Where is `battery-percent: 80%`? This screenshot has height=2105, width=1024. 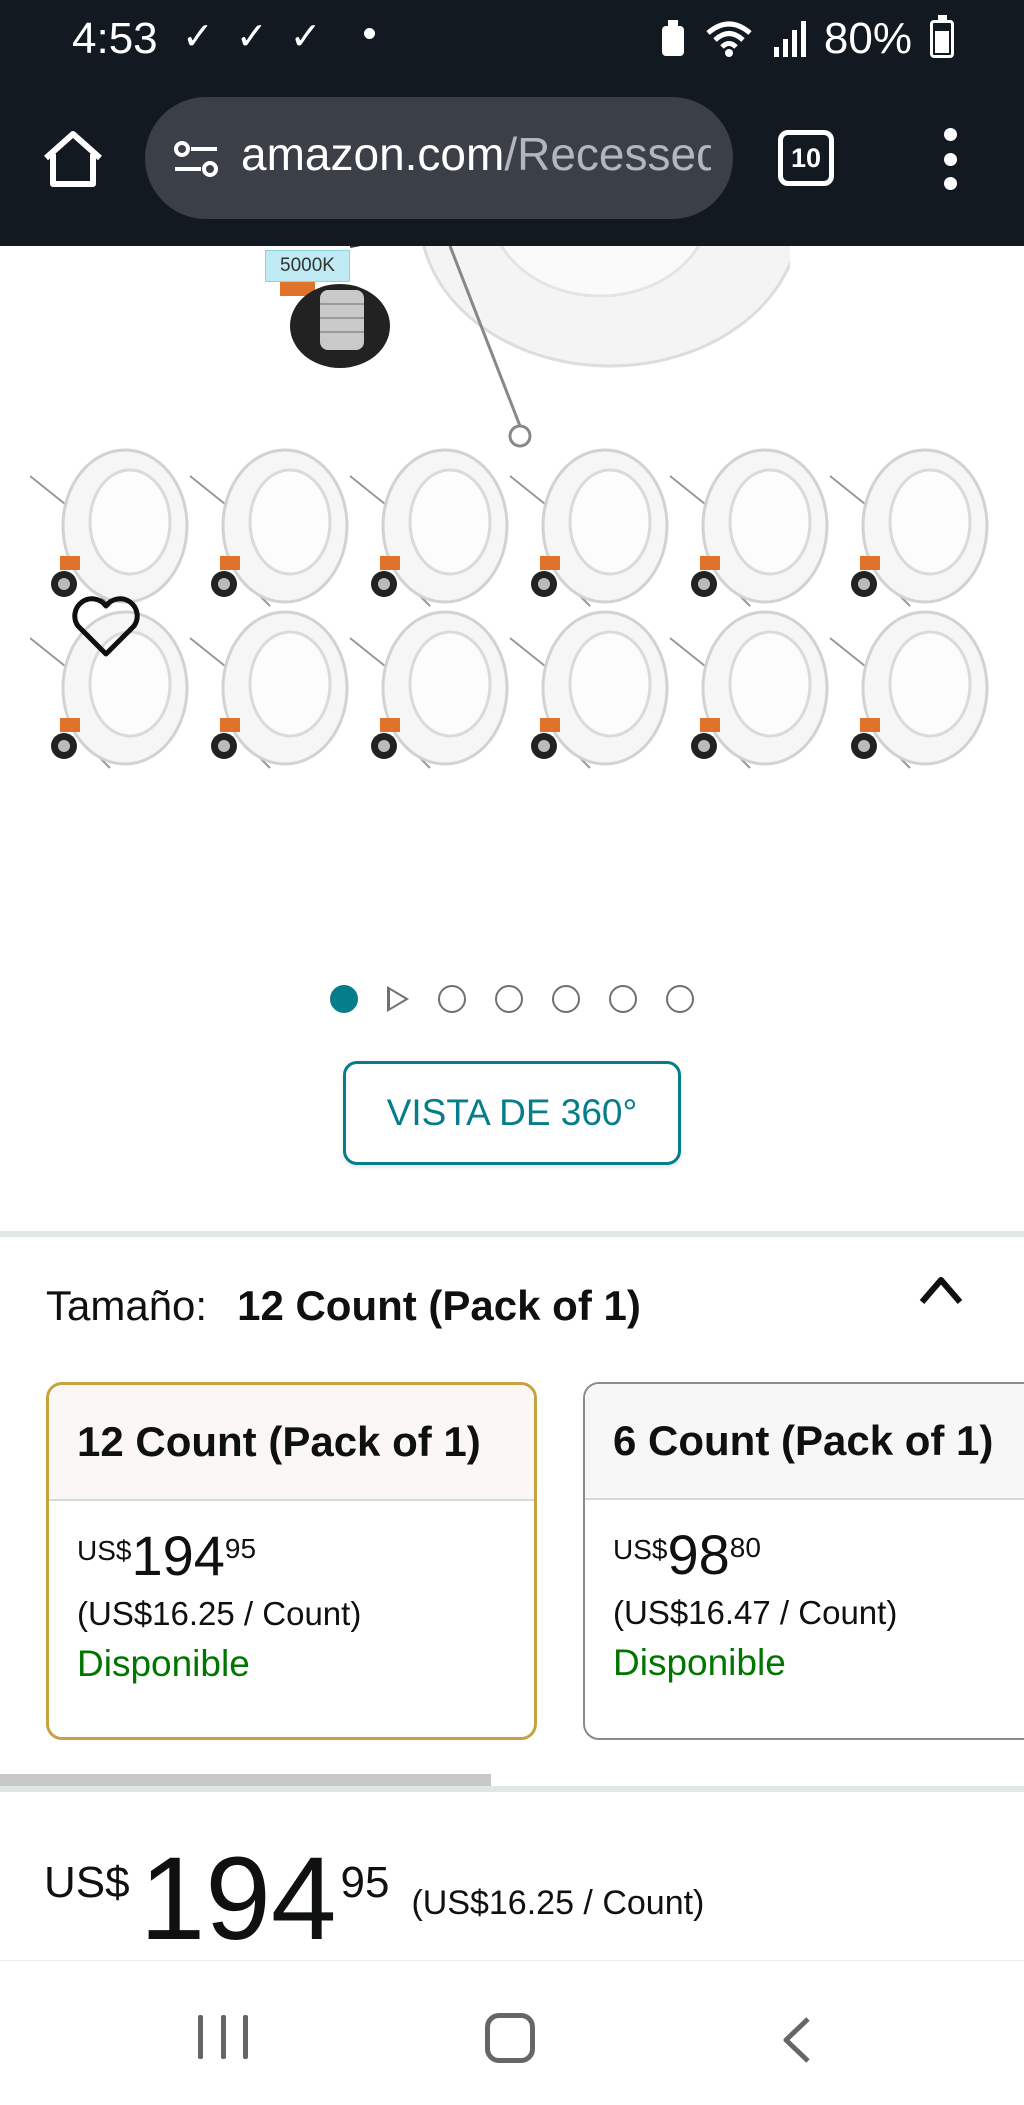 battery-percent: 80% is located at coordinates (867, 38).